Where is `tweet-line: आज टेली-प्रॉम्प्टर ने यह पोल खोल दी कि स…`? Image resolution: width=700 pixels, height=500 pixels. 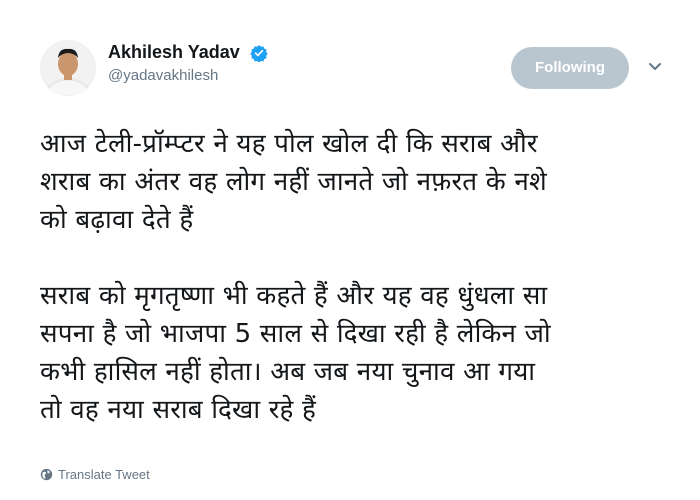
tweet-line: आज टेली-प्रॉम्प्टर ने यह पोल खोल दी कि स… is located at coordinates (289, 144).